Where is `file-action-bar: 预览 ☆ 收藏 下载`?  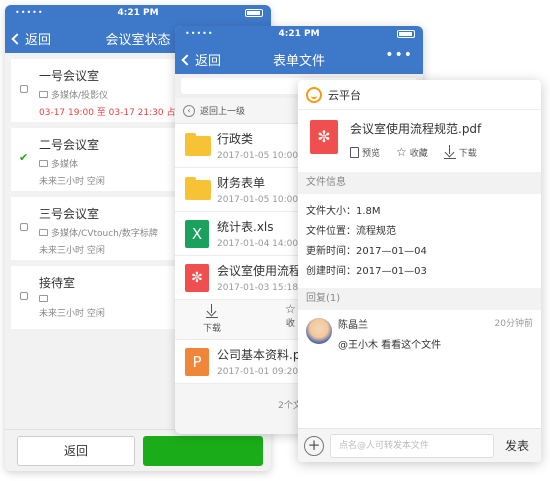 file-action-bar: 预览 ☆ 收藏 下载 is located at coordinates (445, 152).